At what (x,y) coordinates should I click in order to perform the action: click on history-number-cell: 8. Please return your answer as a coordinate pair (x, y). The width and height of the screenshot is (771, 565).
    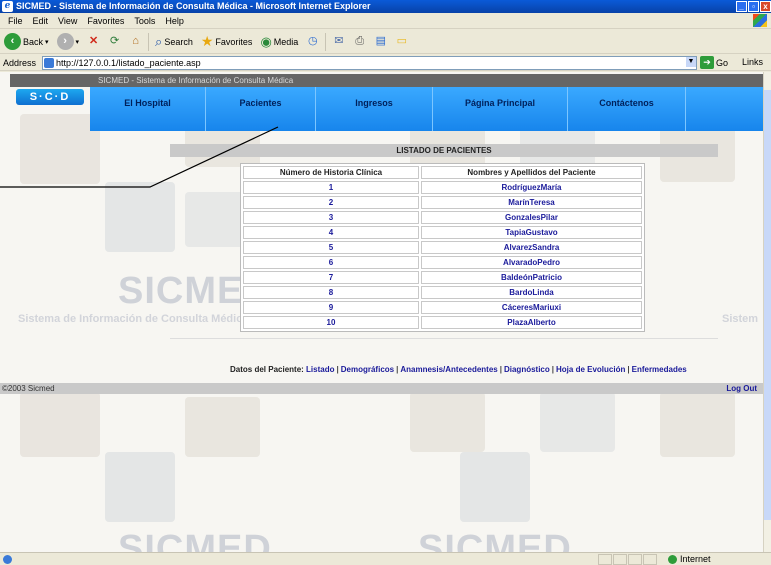
    Looking at the image, I should click on (331, 292).